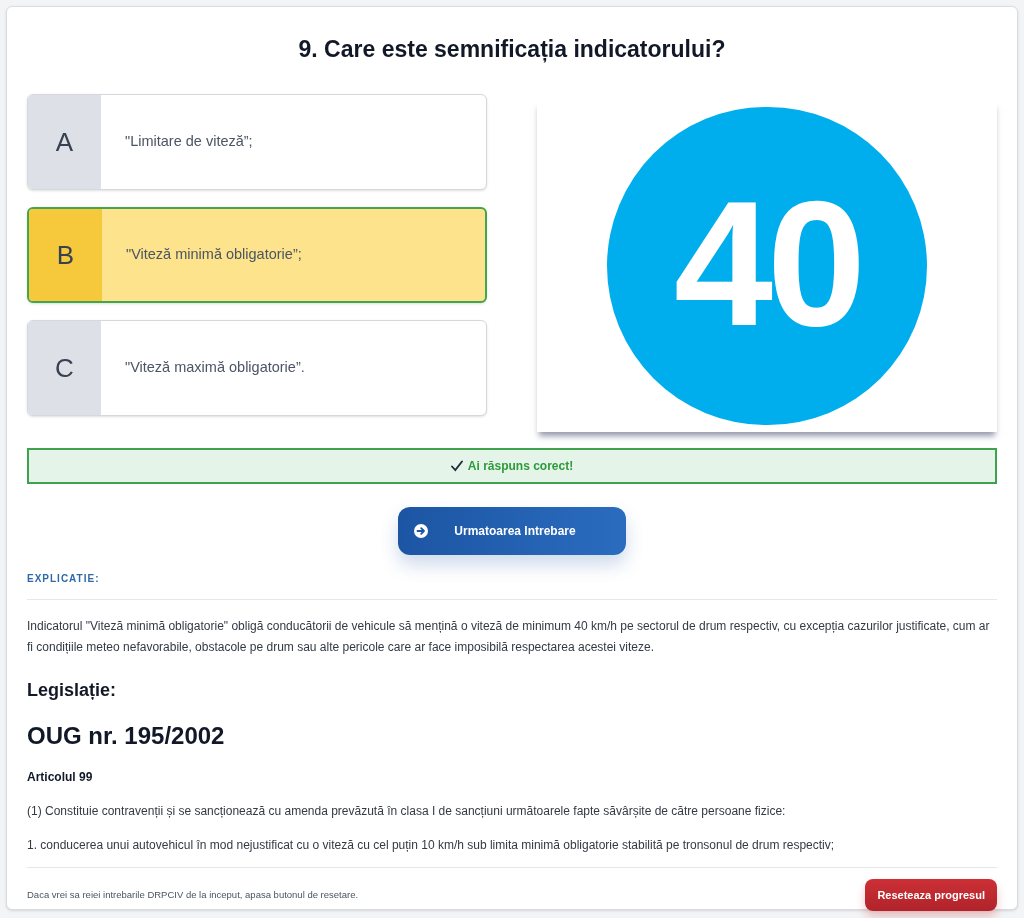  What do you see at coordinates (421, 531) in the screenshot?
I see `arrow-circle-icon` at bounding box center [421, 531].